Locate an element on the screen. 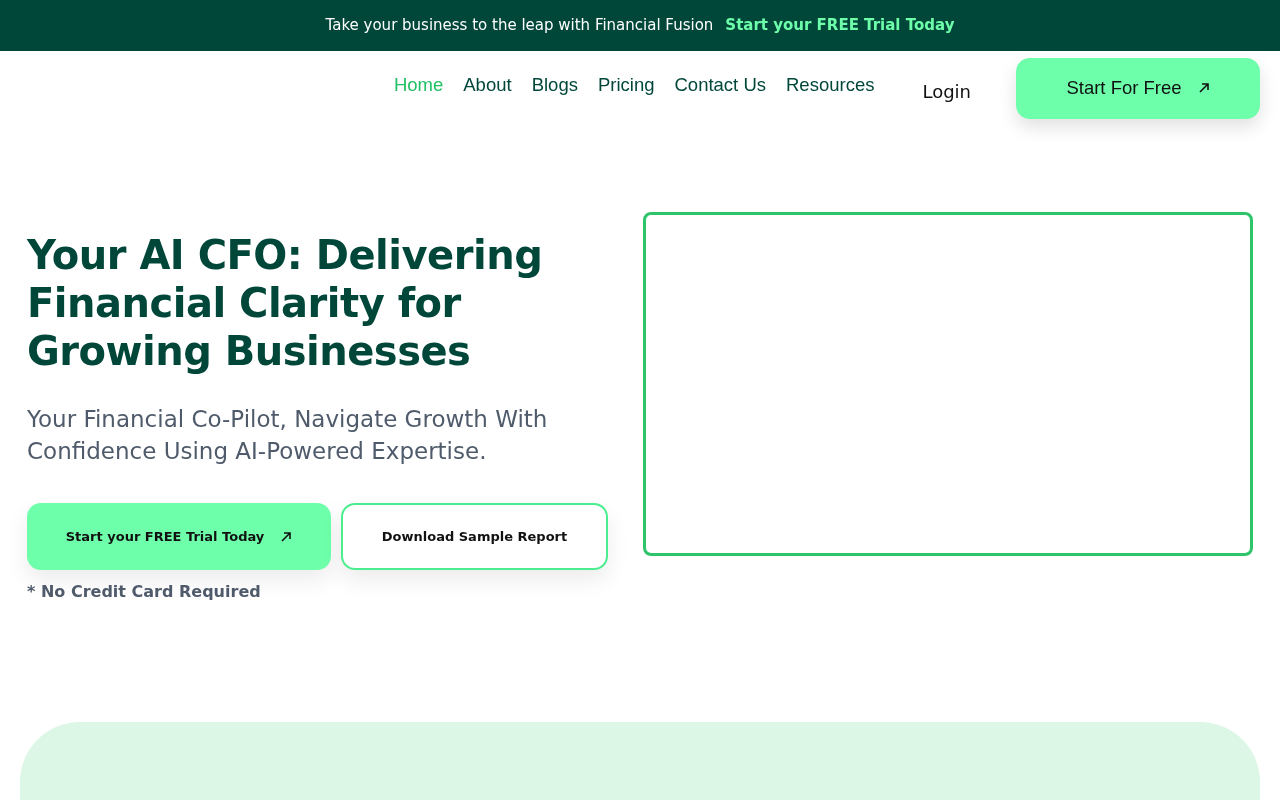 The width and height of the screenshot is (1280, 800). nav-link: Contact Us is located at coordinates (720, 85).